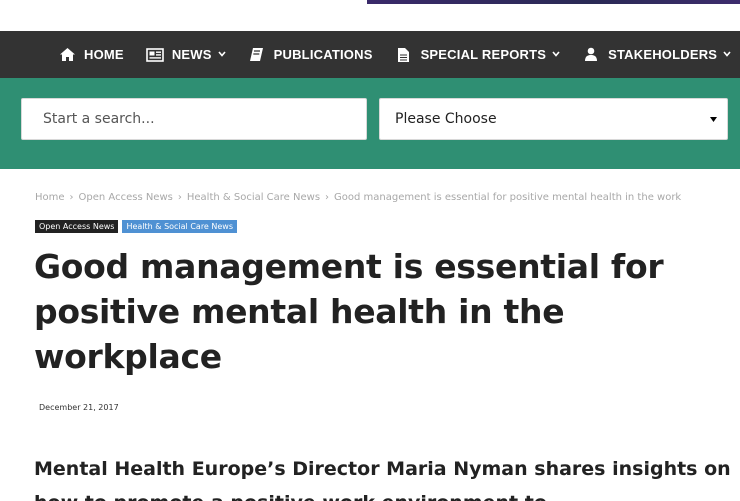 This screenshot has height=501, width=740. I want to click on nav-stakeholders-label: STAKEHOLDERS, so click(663, 54).